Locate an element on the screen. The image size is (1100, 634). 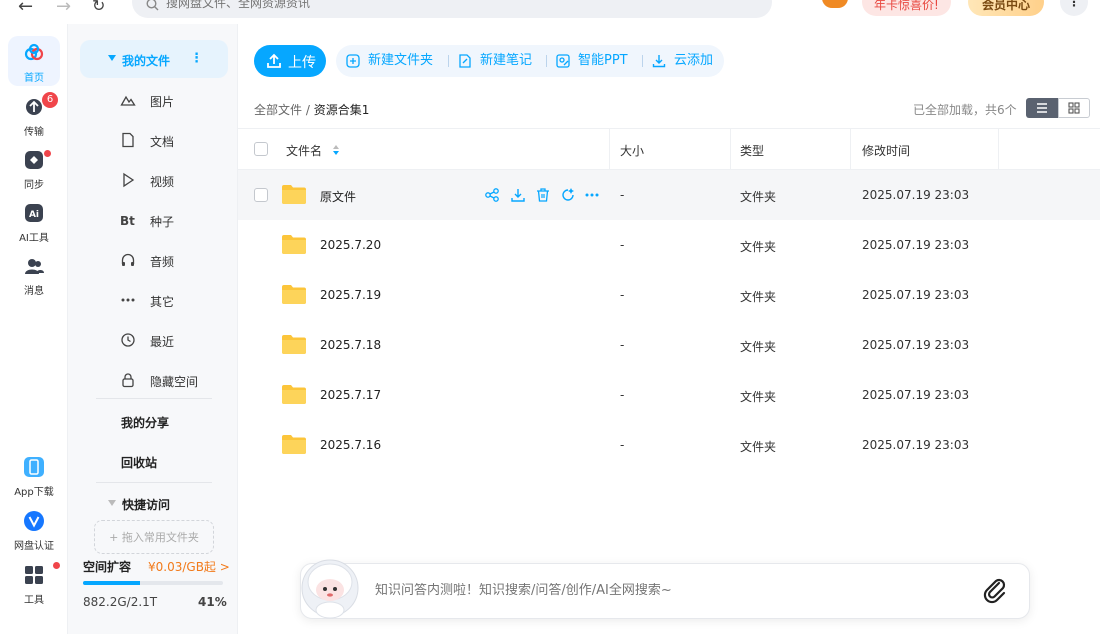
space-expand-label: 空间扩容 is located at coordinates (107, 567).